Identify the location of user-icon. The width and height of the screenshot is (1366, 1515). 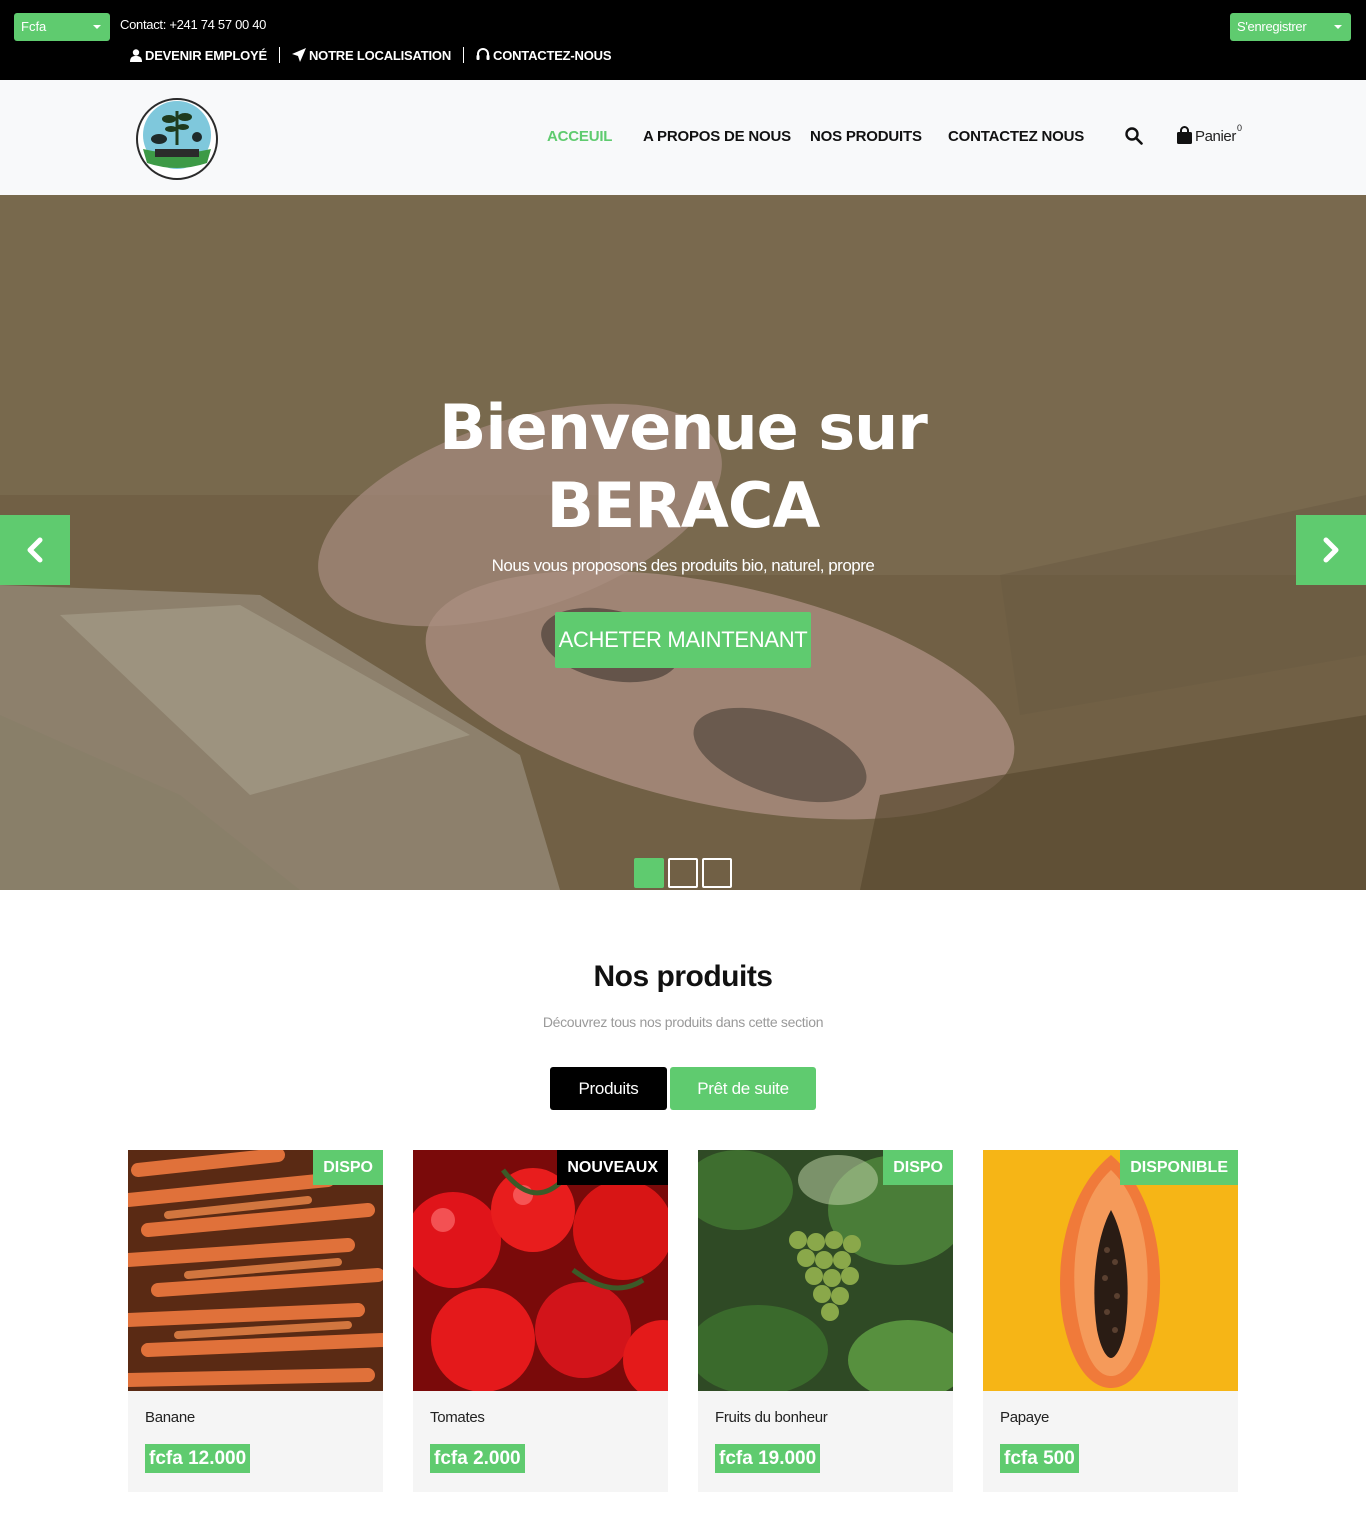
(136, 55).